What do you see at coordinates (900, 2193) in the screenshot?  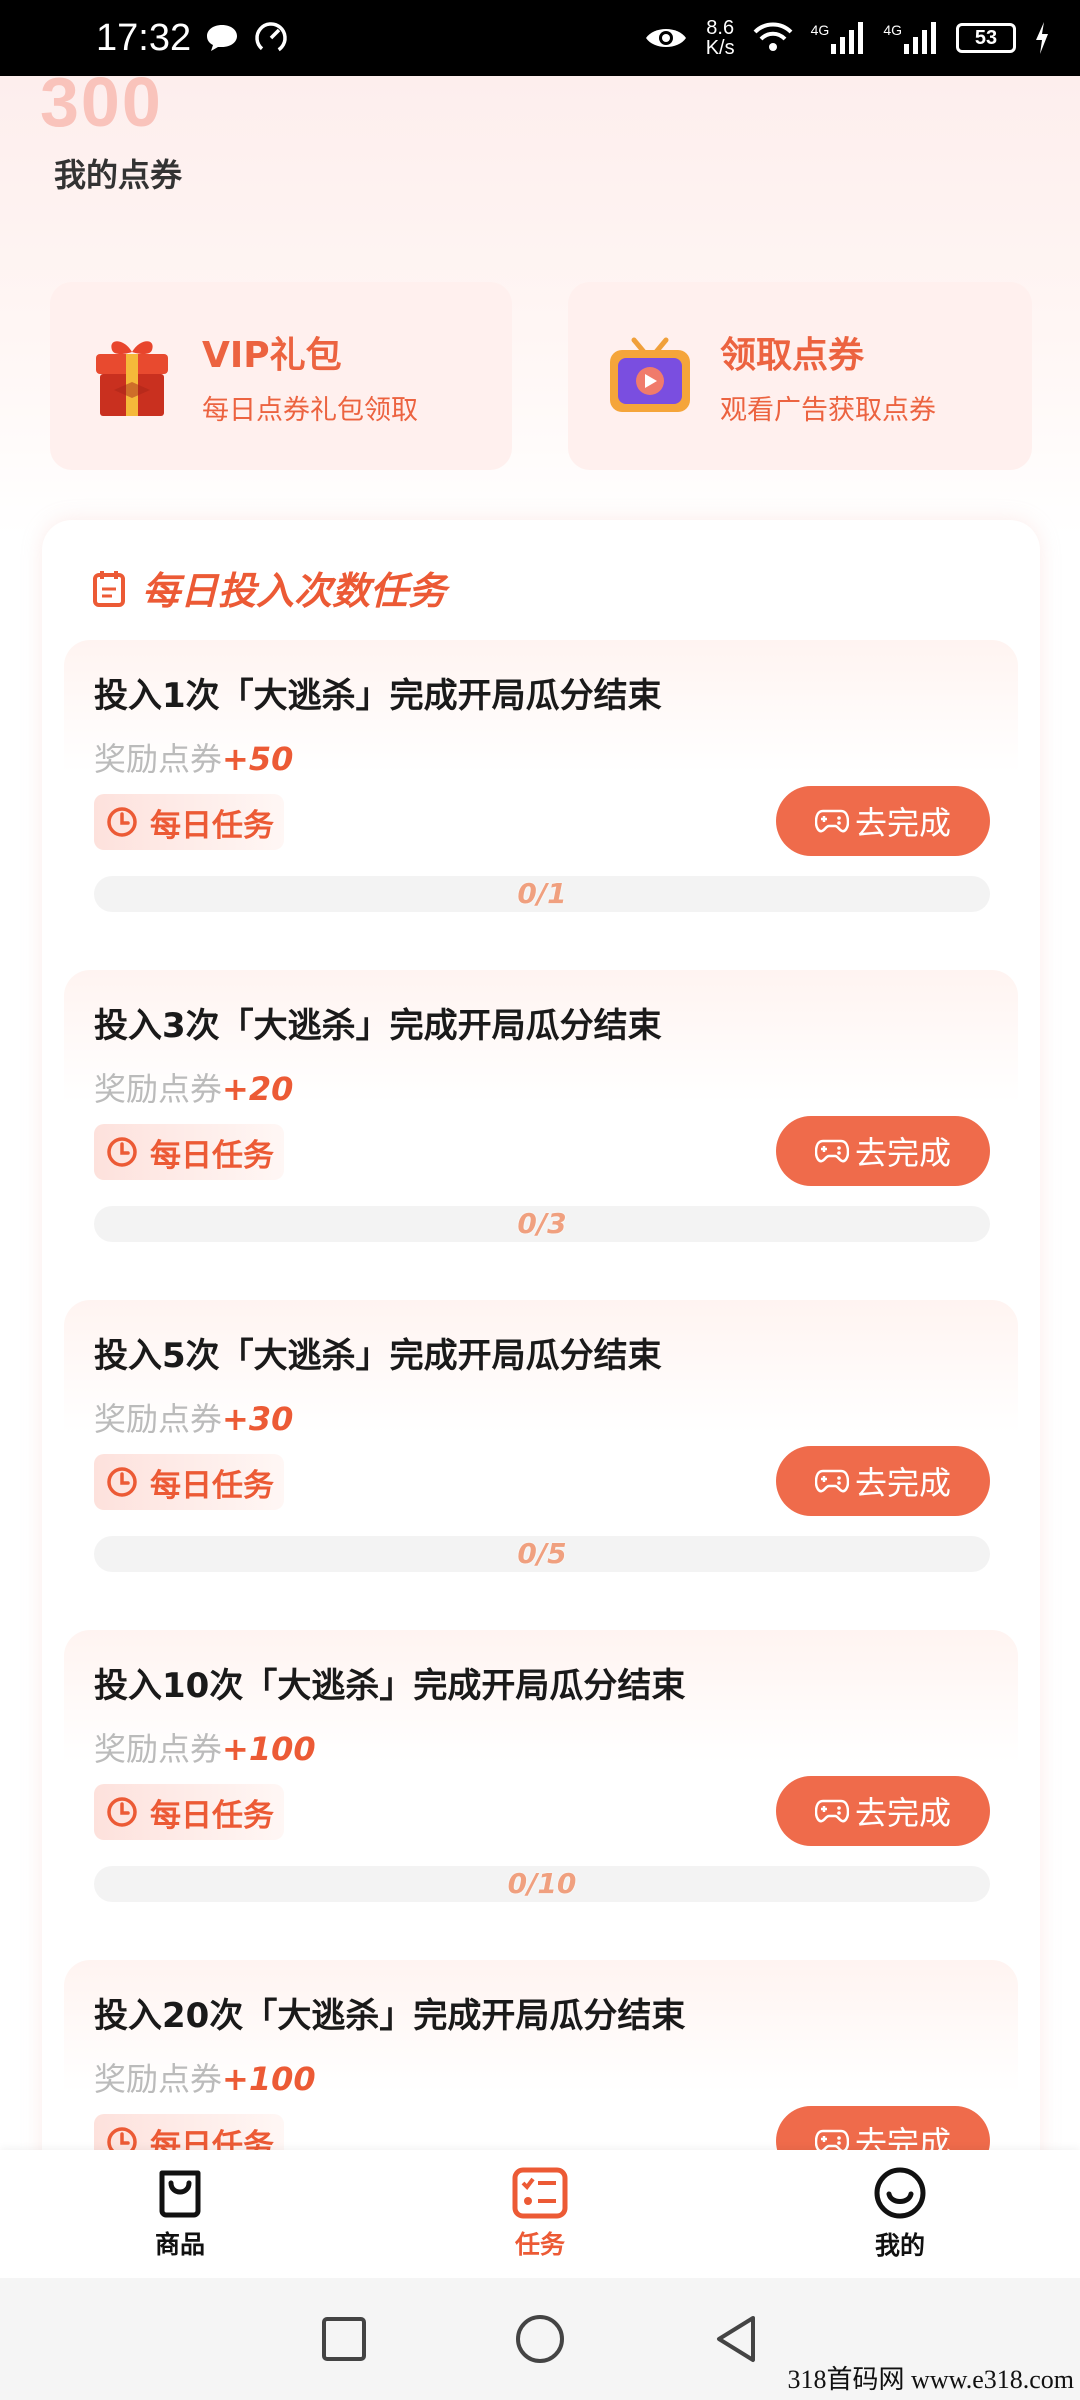 I see `smile-icon` at bounding box center [900, 2193].